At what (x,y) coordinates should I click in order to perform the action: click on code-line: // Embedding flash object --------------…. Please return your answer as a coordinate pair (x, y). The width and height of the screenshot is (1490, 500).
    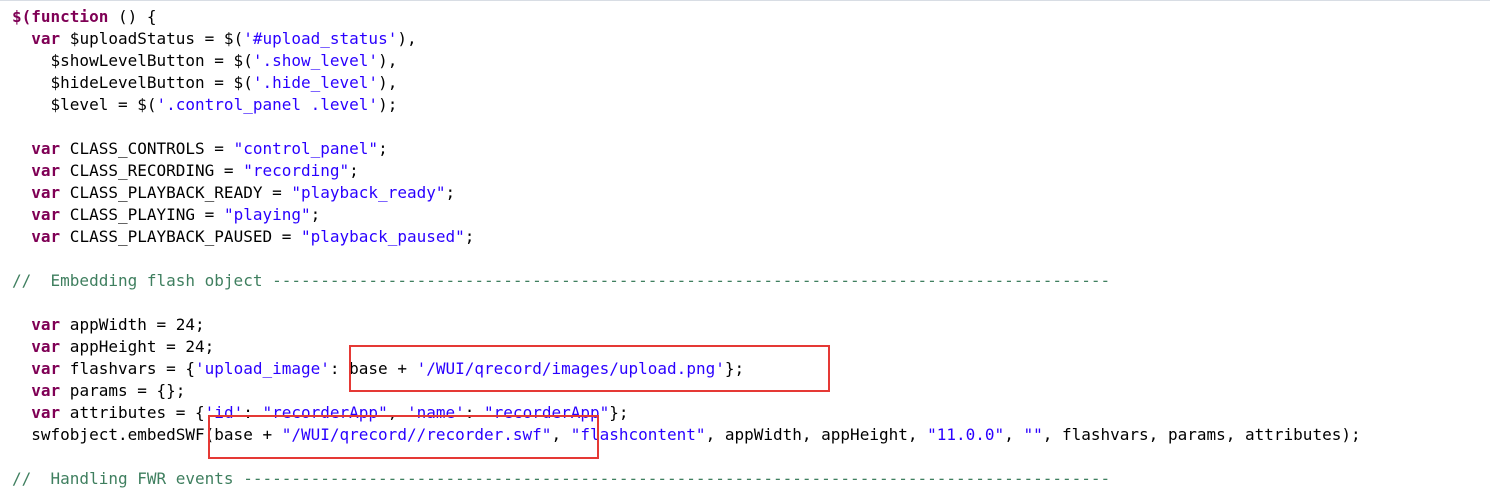
    Looking at the image, I should click on (686, 281).